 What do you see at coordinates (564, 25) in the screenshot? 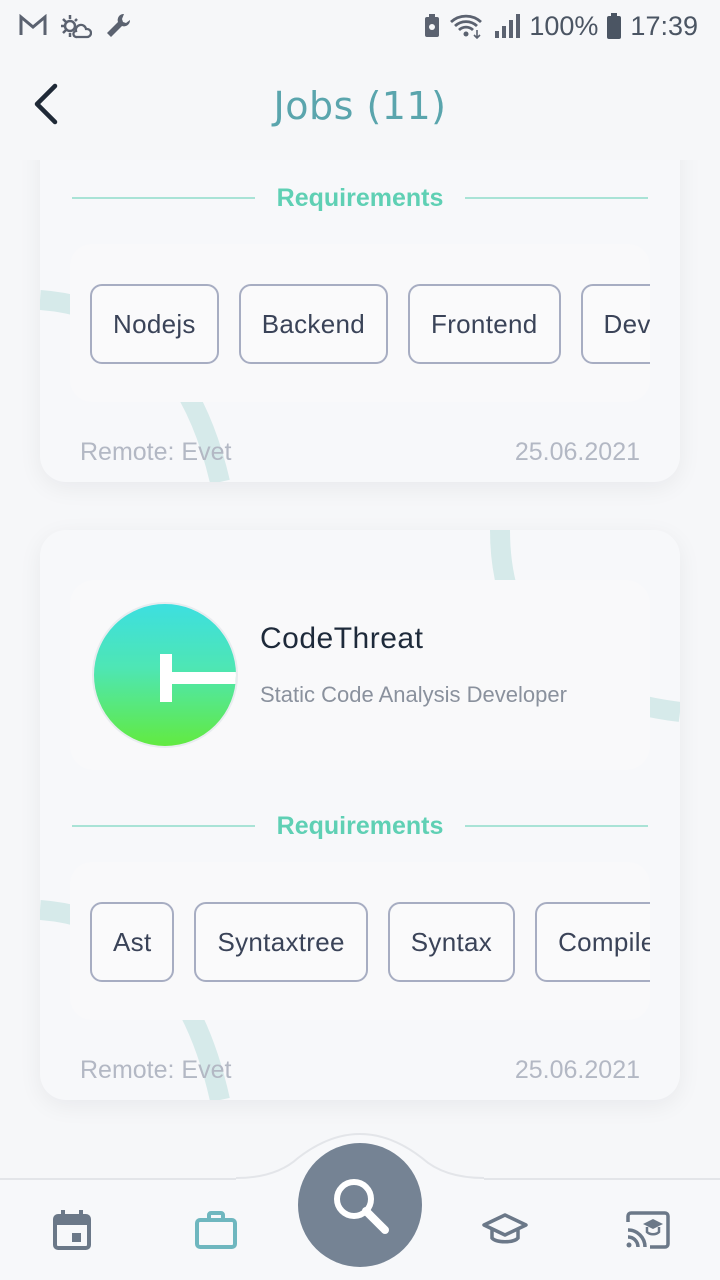
I see `battery-percent: 100%` at bounding box center [564, 25].